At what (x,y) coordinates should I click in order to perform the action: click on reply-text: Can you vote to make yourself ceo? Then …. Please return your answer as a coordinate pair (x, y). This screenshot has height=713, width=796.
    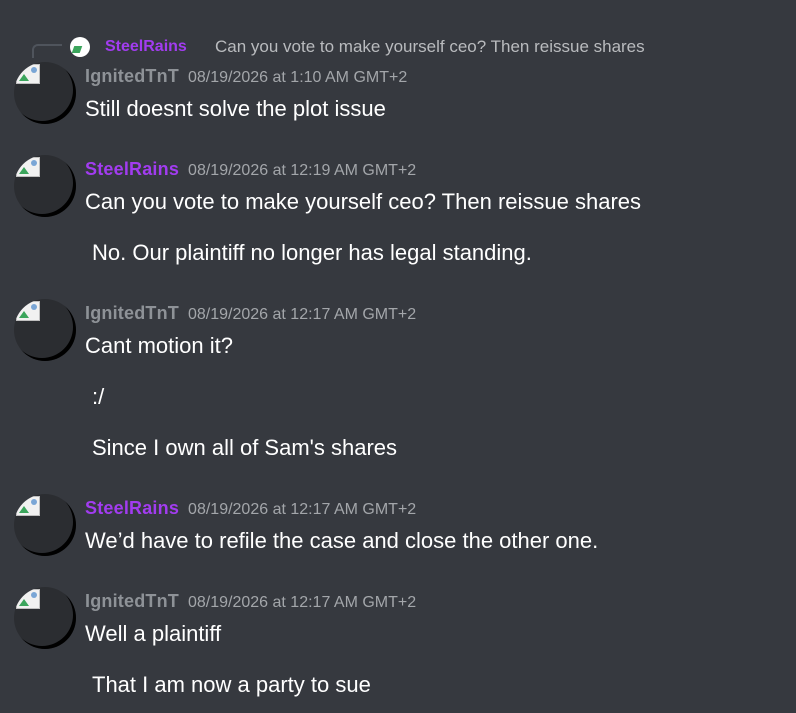
    Looking at the image, I should click on (430, 47).